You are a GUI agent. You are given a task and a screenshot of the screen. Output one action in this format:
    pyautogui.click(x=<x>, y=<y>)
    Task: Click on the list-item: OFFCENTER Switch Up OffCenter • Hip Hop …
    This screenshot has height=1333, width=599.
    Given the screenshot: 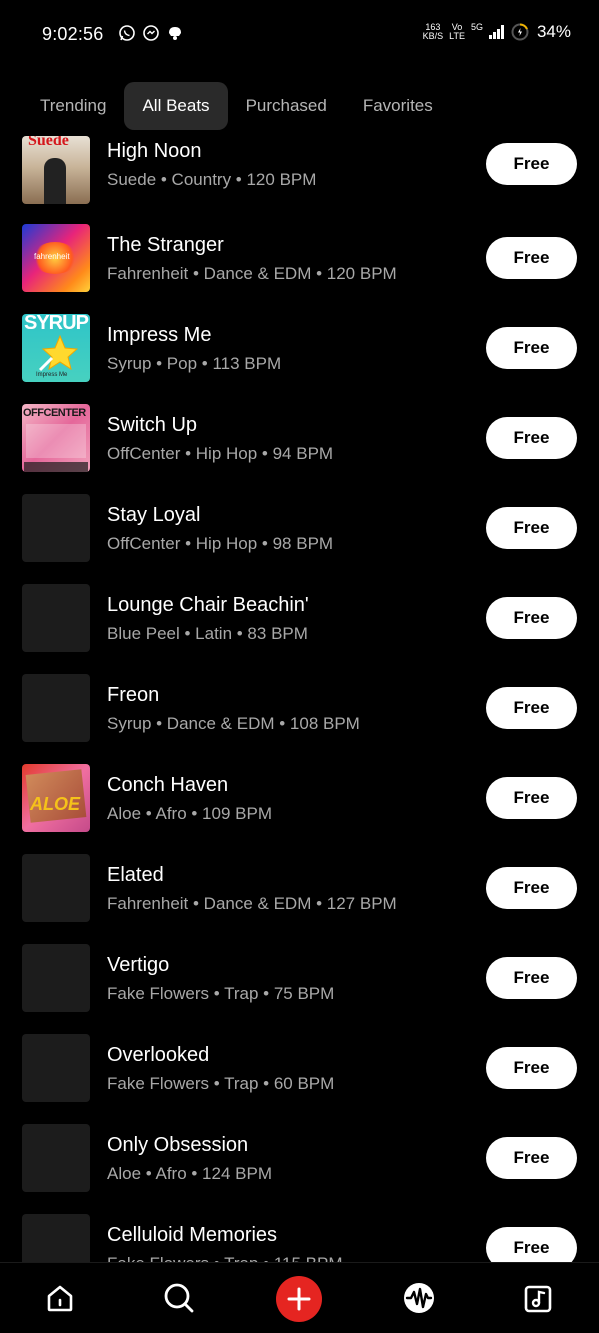 What is the action you would take?
    pyautogui.click(x=299, y=449)
    